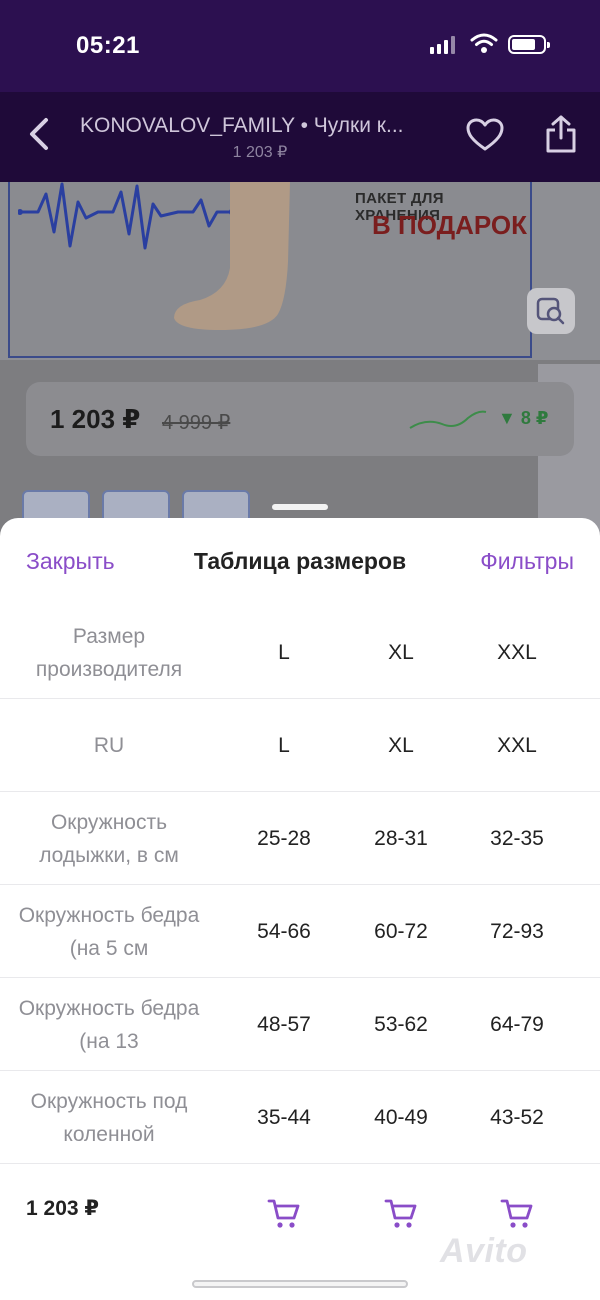 The height and width of the screenshot is (1300, 600). Describe the element at coordinates (448, 419) in the screenshot. I see `price-trend-icon` at that location.